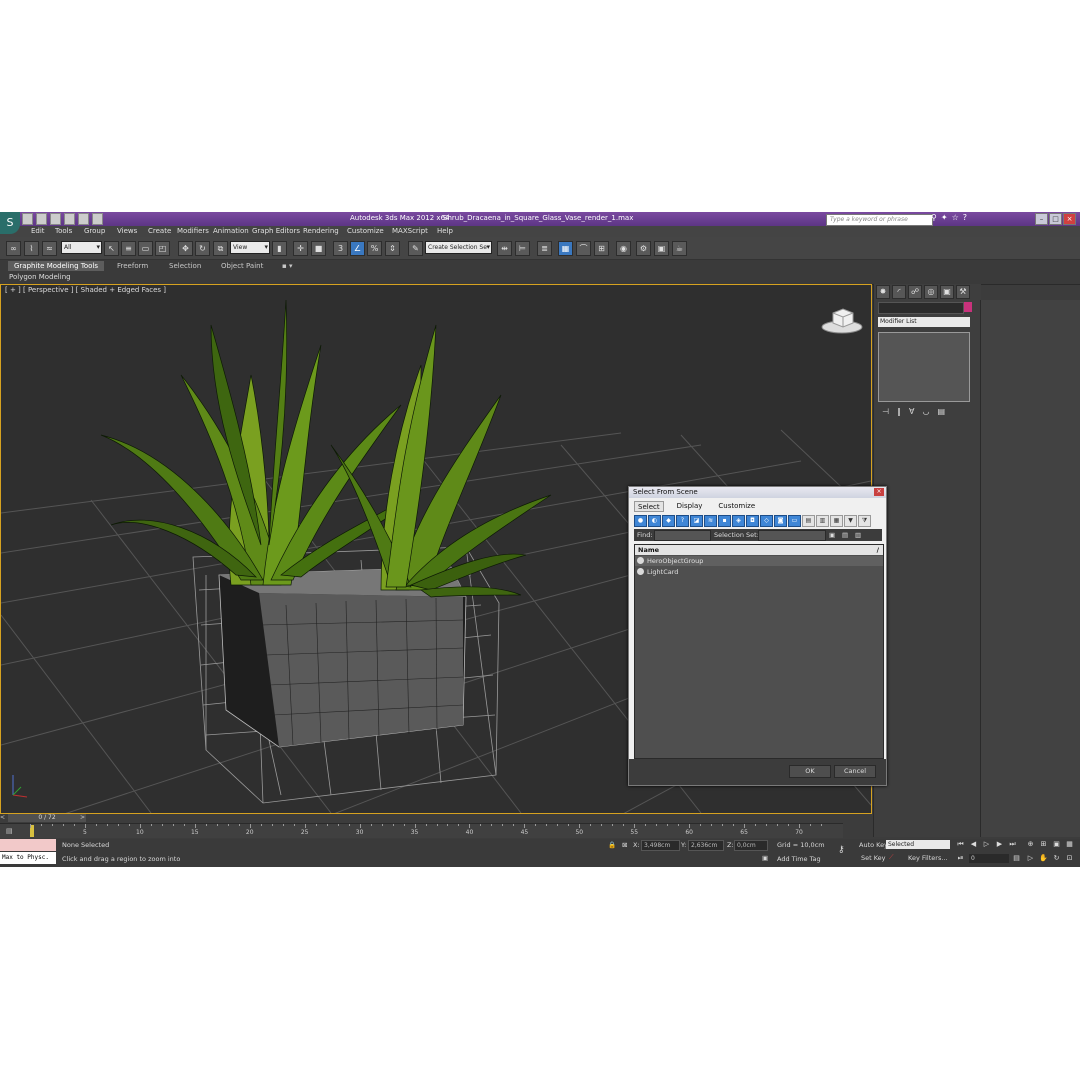 This screenshot has height=1080, width=1080. I want to click on render-teapot-icon: ☕, so click(679, 248).